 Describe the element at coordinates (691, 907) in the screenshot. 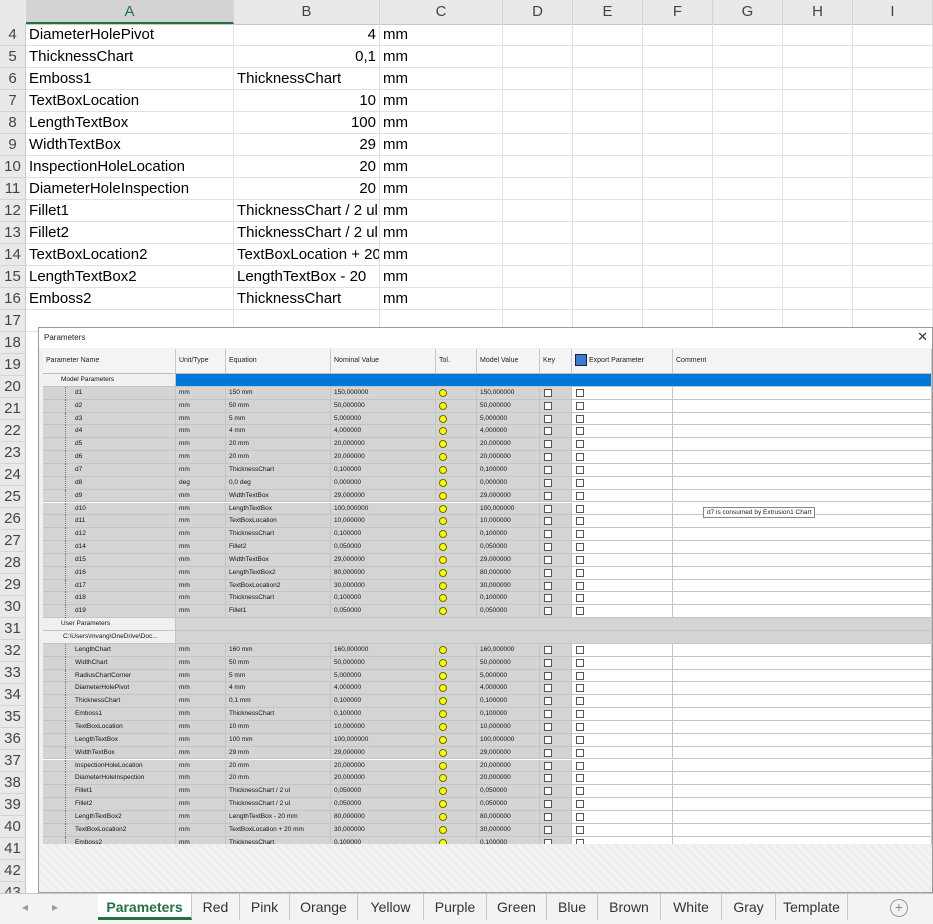

I see `tab-white: White` at that location.